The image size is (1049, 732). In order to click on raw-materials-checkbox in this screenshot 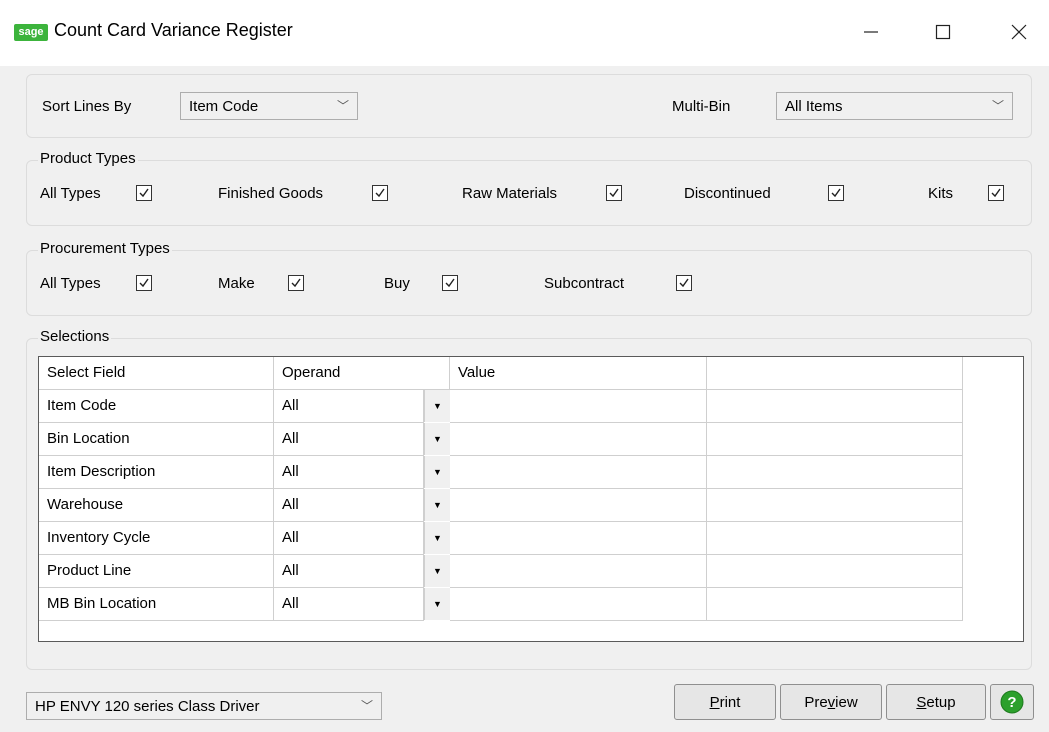, I will do `click(614, 193)`.